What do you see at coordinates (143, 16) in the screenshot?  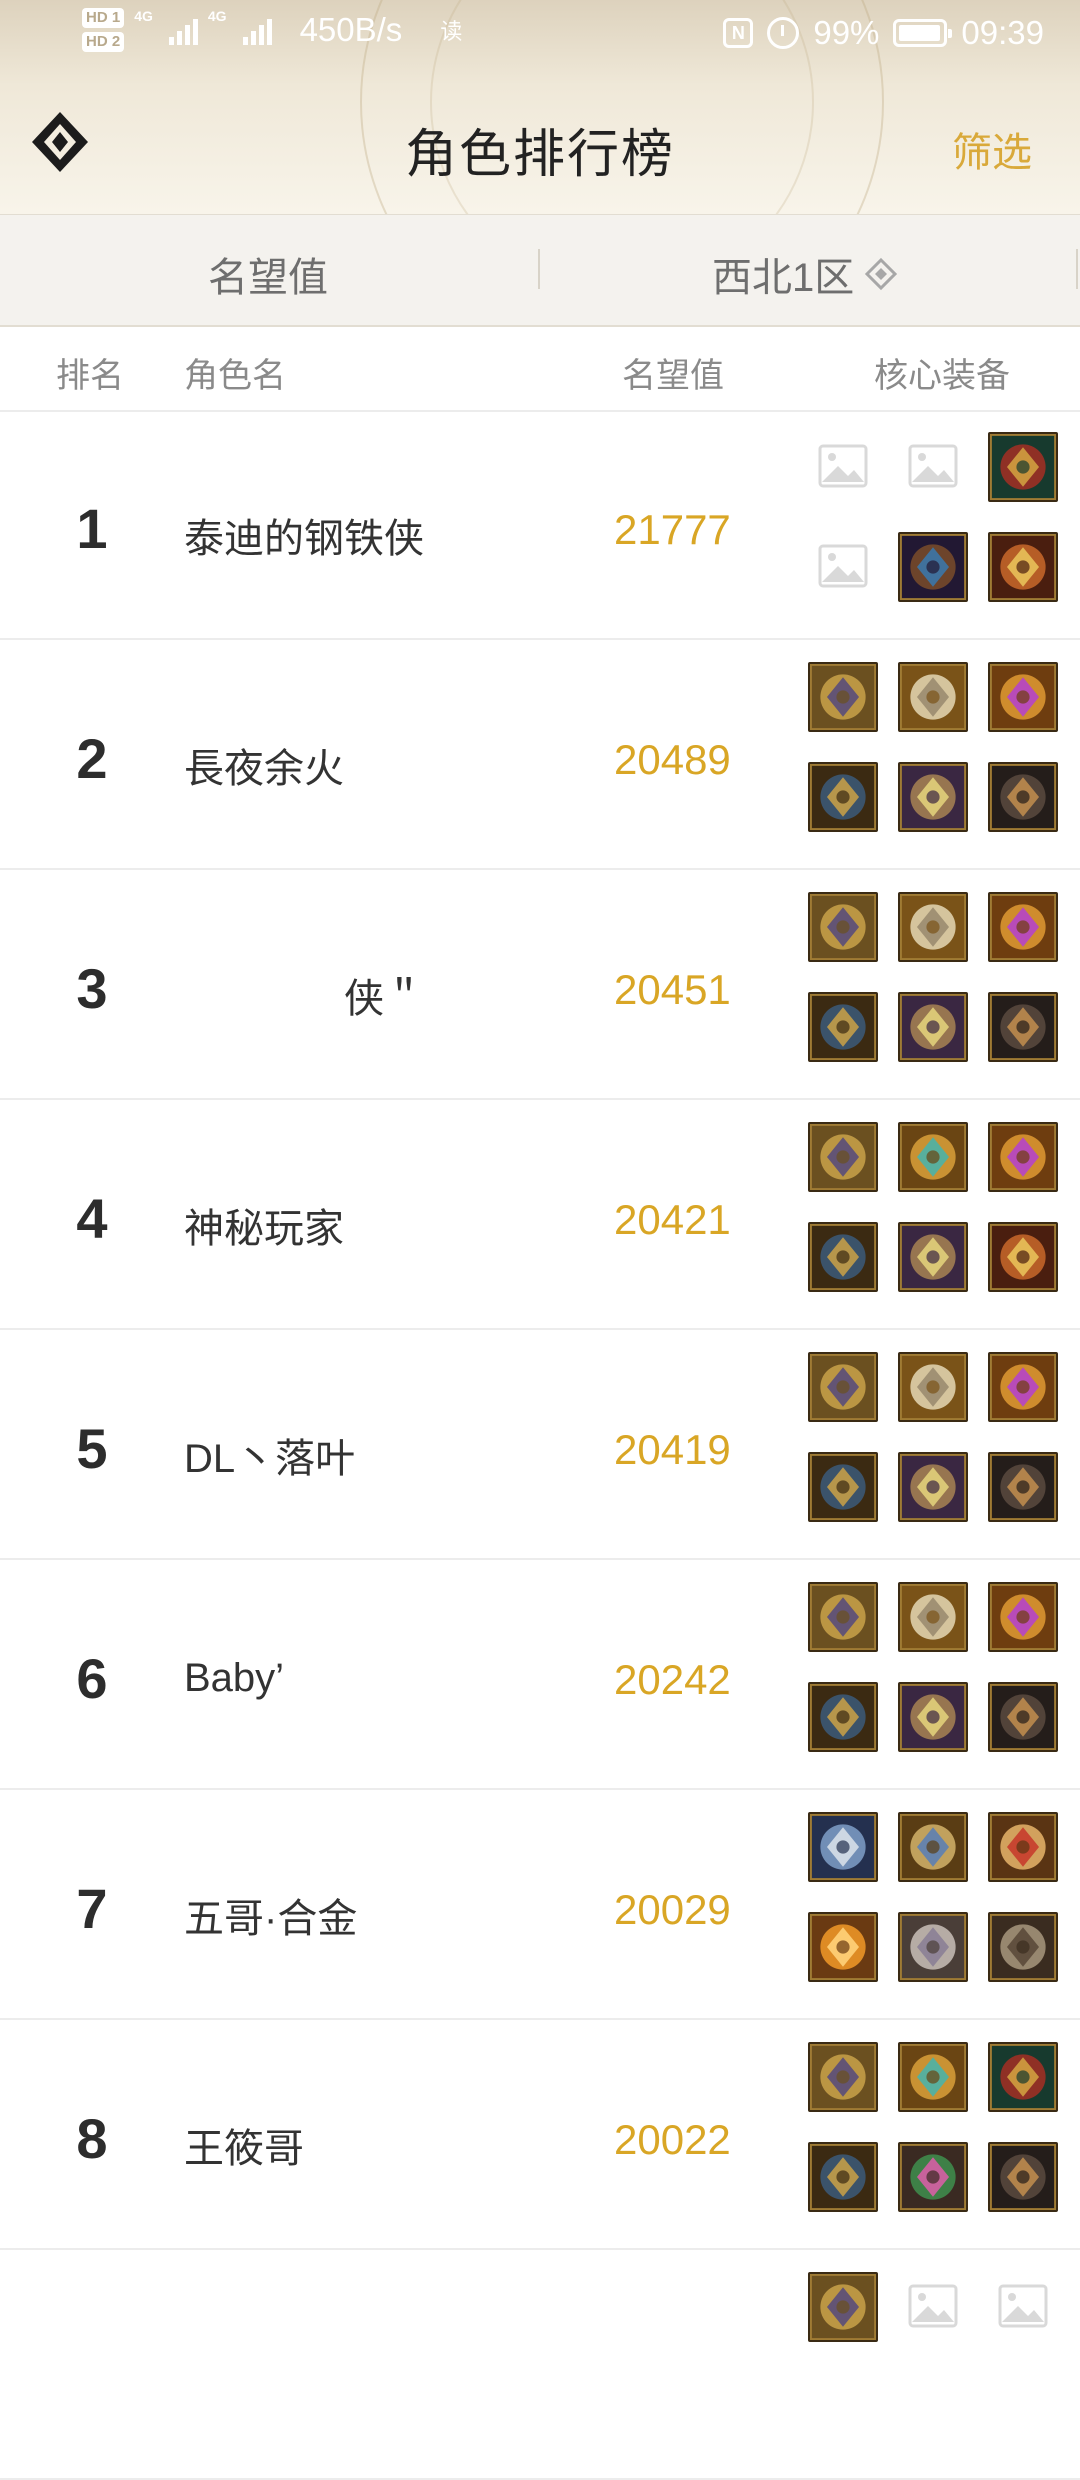 I see `network-type: 4G` at bounding box center [143, 16].